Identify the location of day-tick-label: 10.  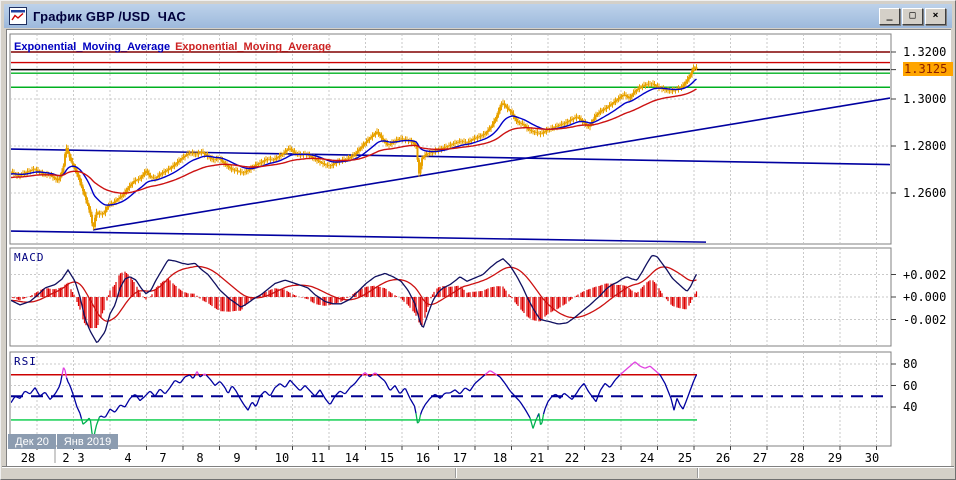
(282, 458).